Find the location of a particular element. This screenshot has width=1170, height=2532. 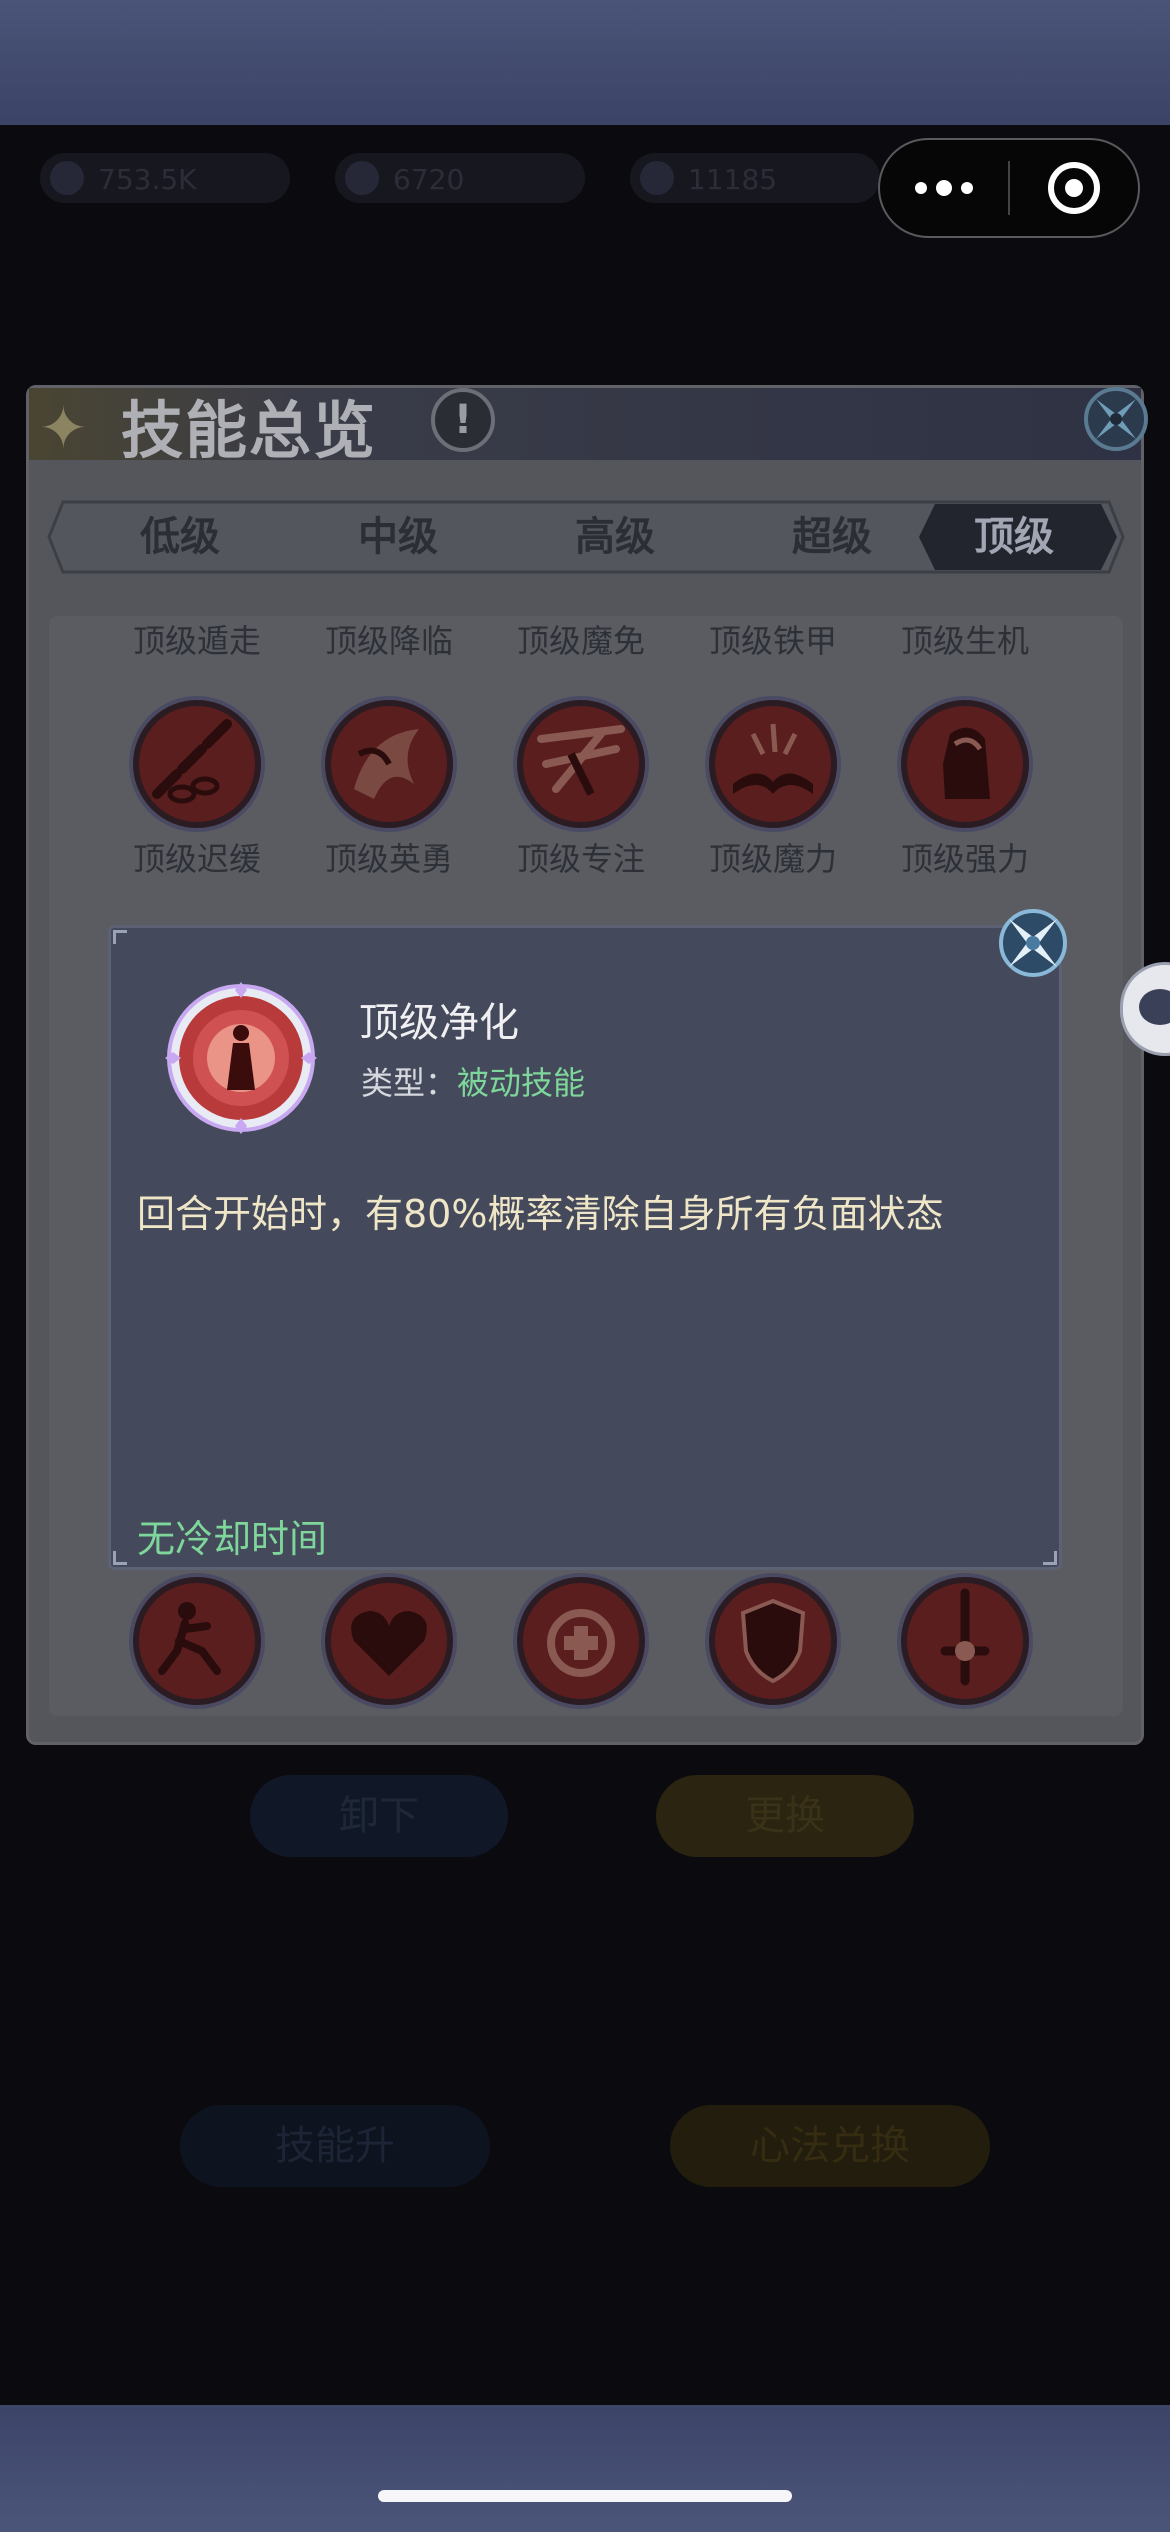

skill-label: 顶级专注 is located at coordinates (580, 859).